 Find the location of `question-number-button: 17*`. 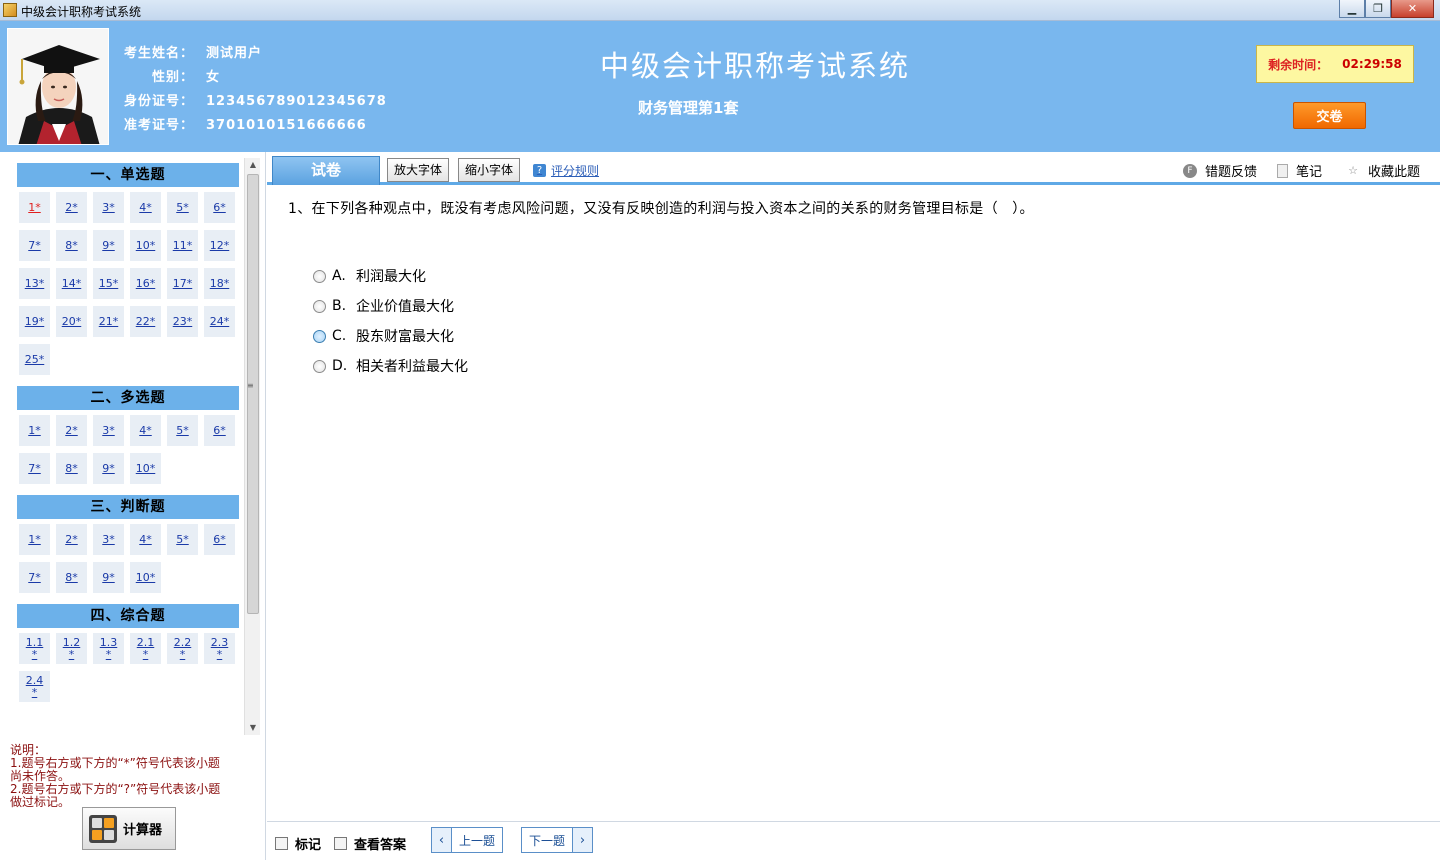

question-number-button: 17* is located at coordinates (182, 283).